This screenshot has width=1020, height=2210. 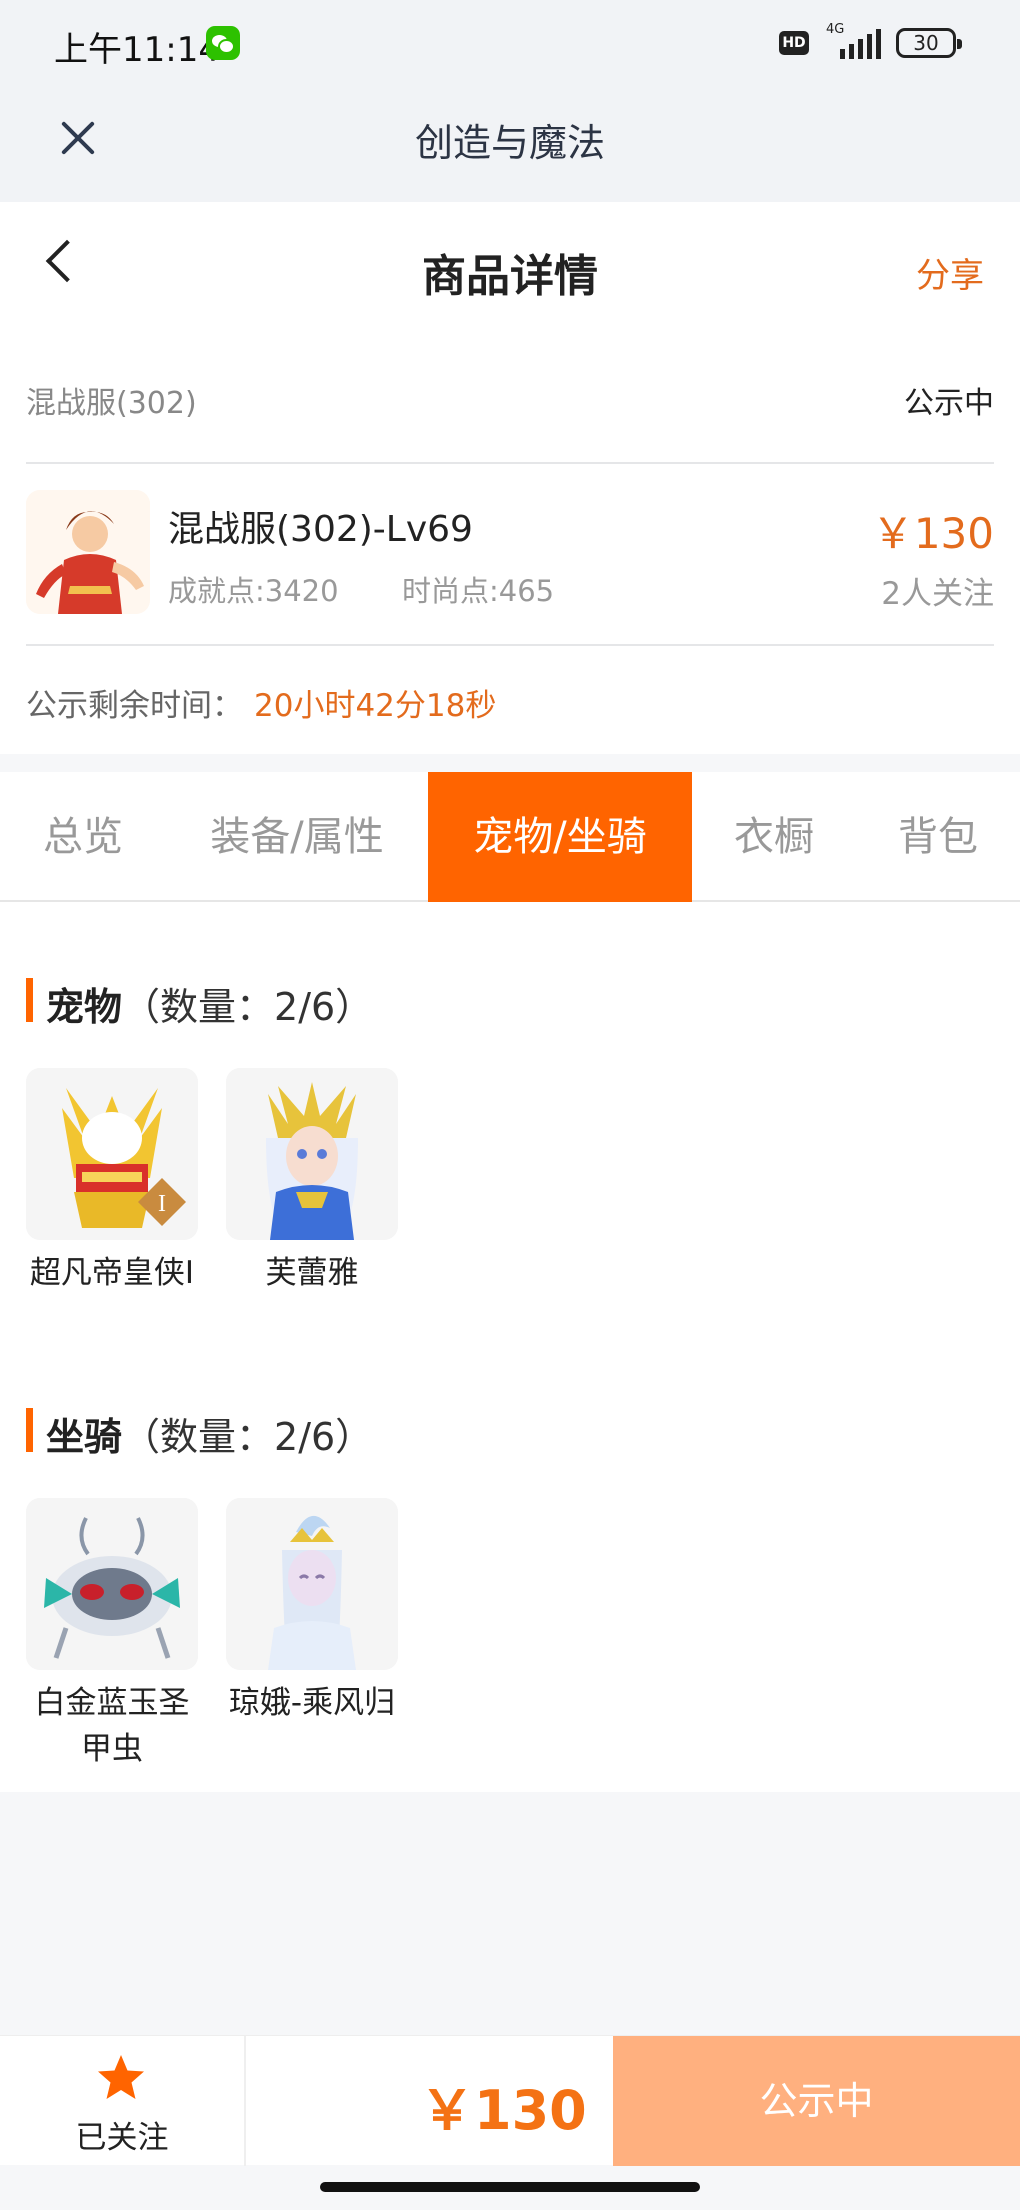 I want to click on battery-icon: 30, so click(x=929, y=43).